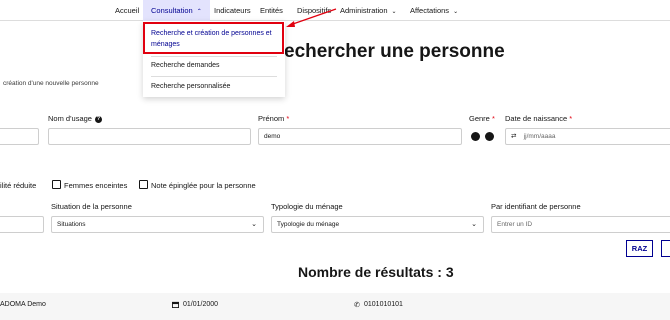 This screenshot has width=670, height=320. I want to click on select-partial, so click(22, 224).